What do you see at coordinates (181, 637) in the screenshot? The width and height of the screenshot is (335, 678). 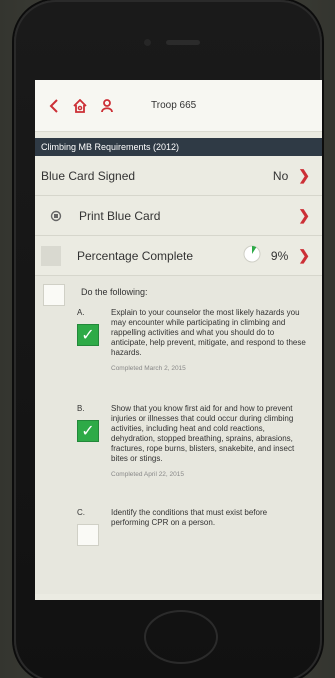 I see `home-button` at bounding box center [181, 637].